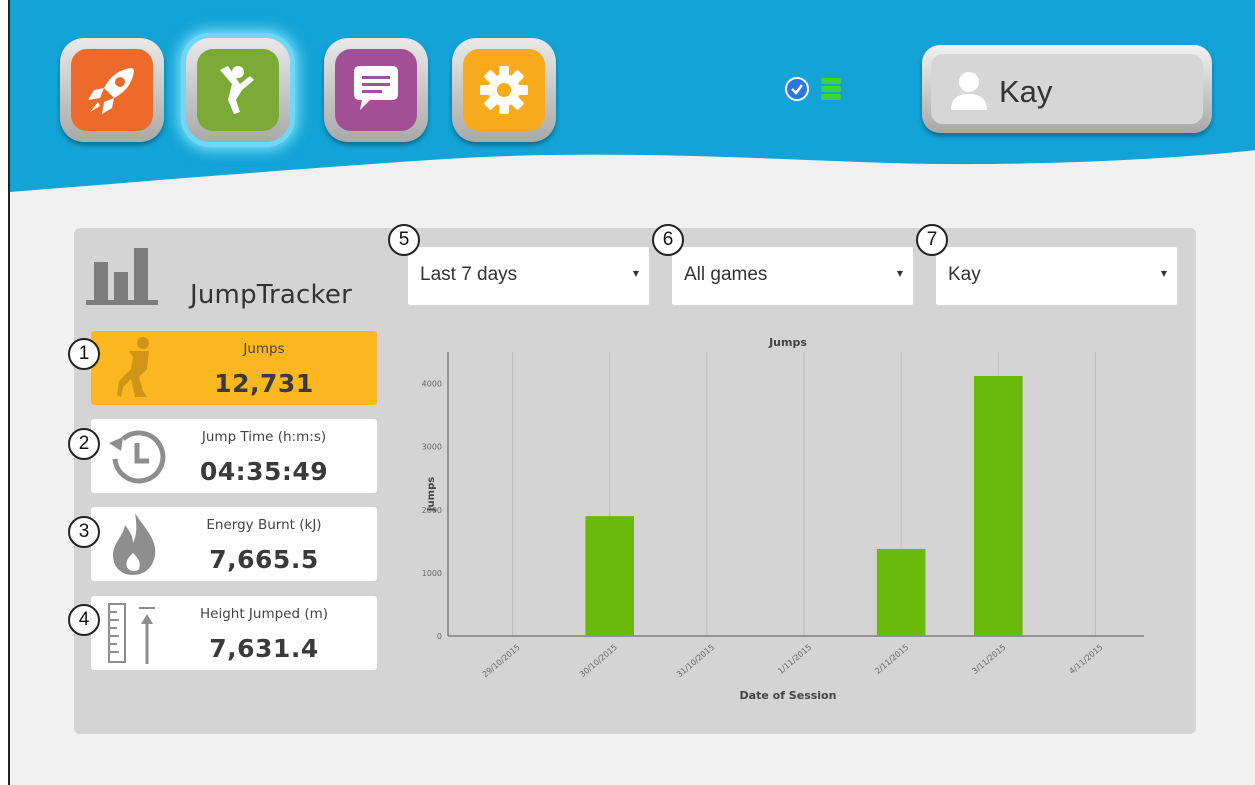 The image size is (1255, 785). I want to click on x-tick-label: 2/11/2015, so click(891, 659).